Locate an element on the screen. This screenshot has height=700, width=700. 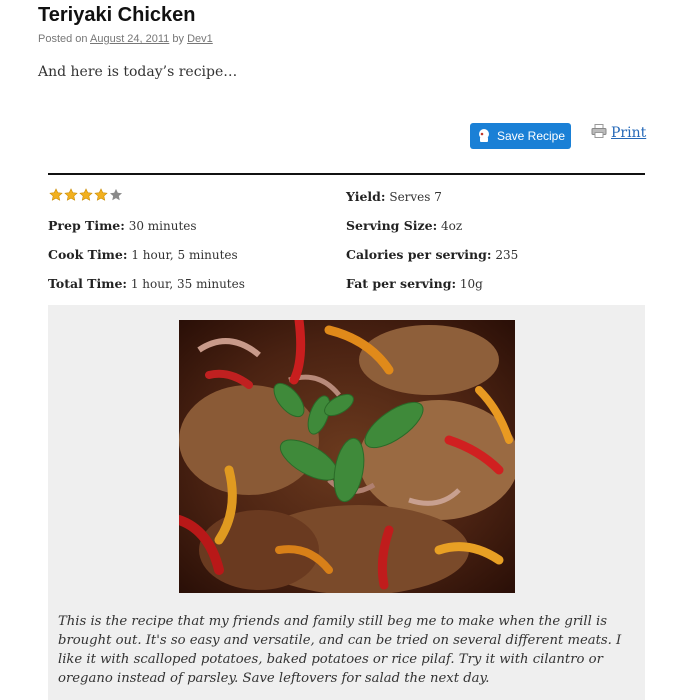
author-link: Dev1 is located at coordinates (200, 39).